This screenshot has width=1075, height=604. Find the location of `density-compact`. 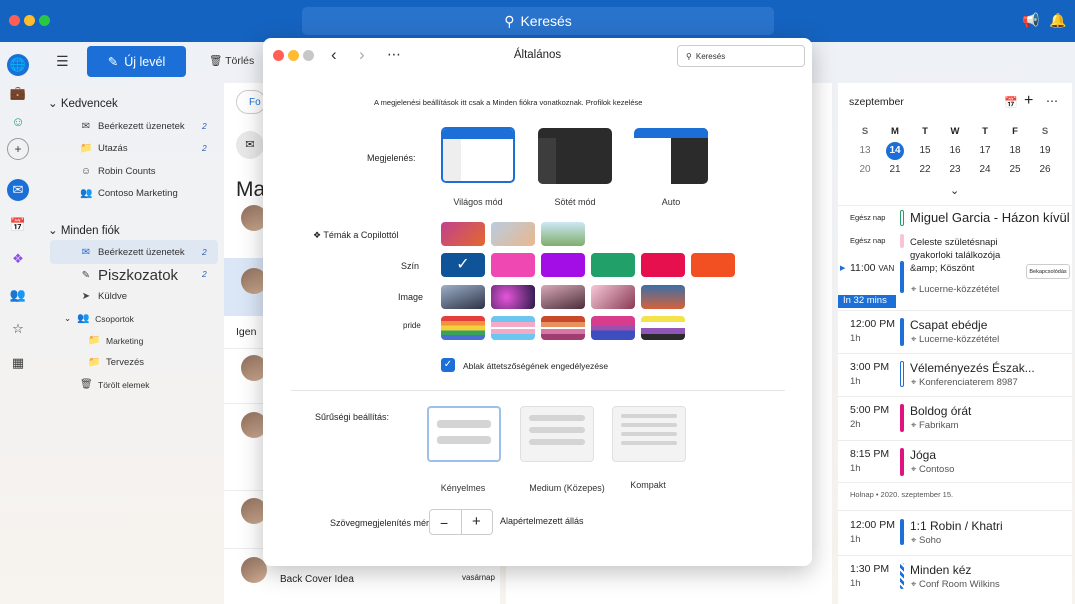

density-compact is located at coordinates (649, 434).